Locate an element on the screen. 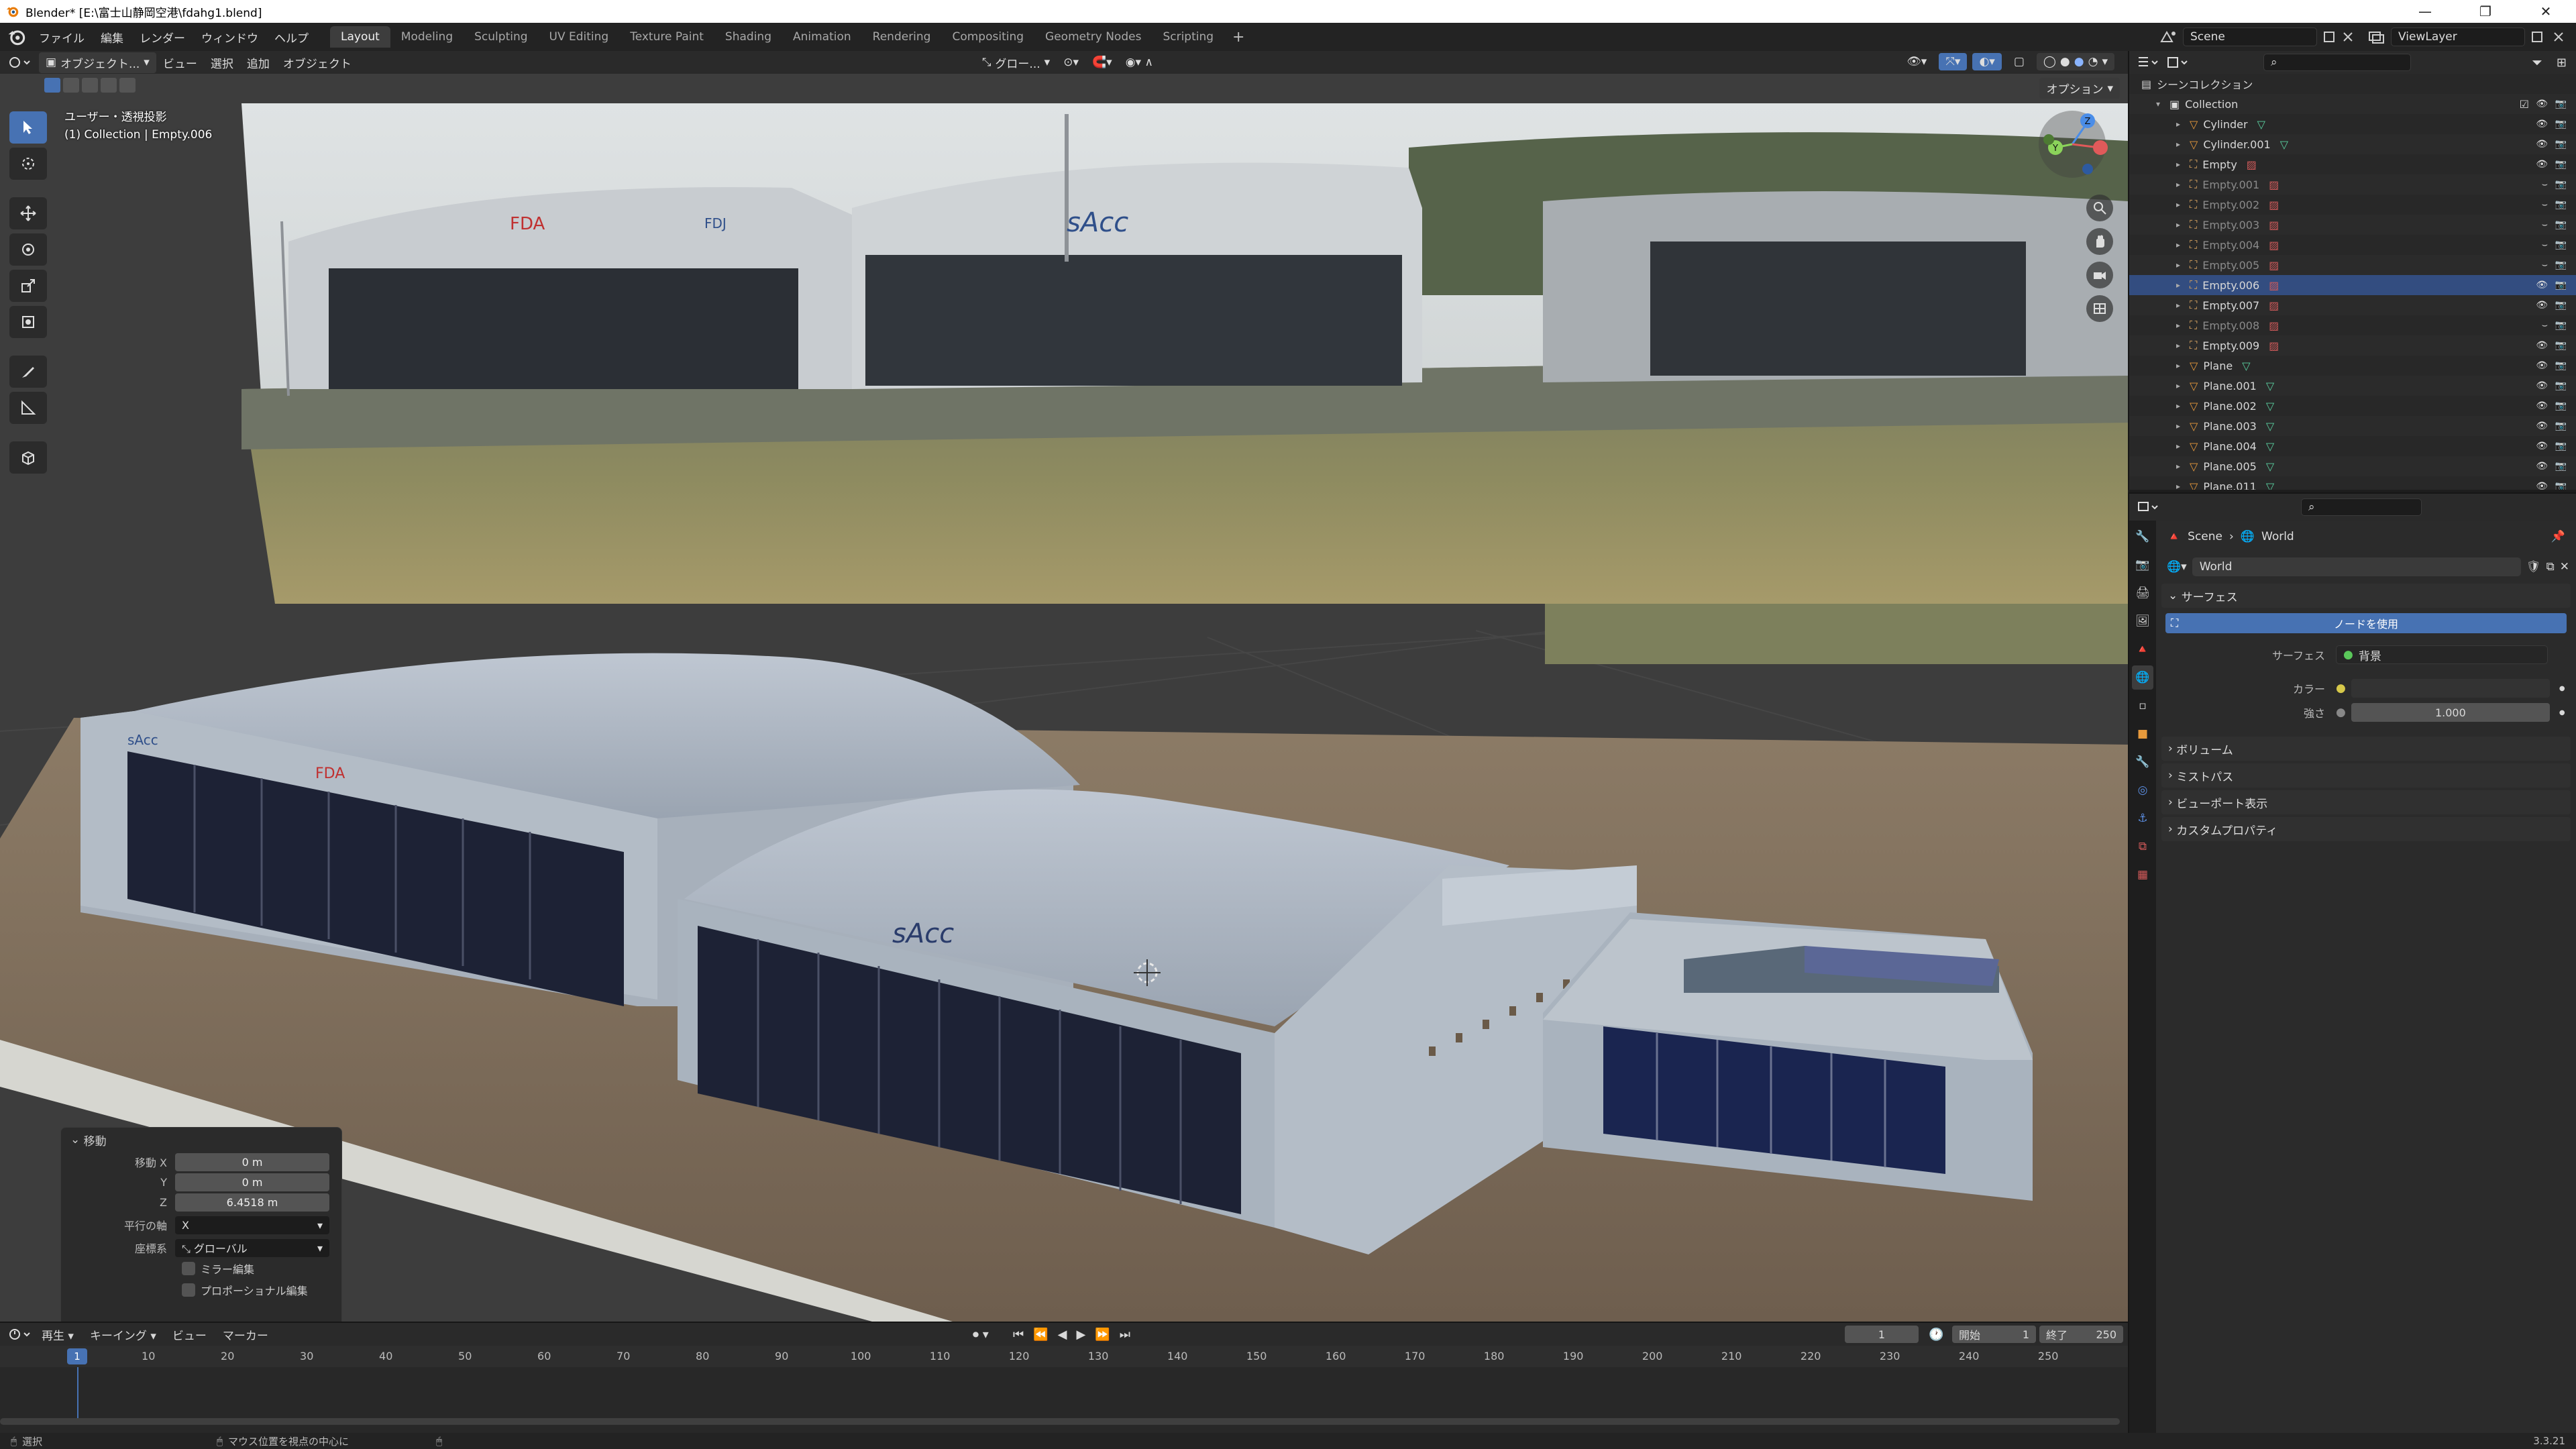  constraint-tab-icon: ⚓ is located at coordinates (2142, 818).